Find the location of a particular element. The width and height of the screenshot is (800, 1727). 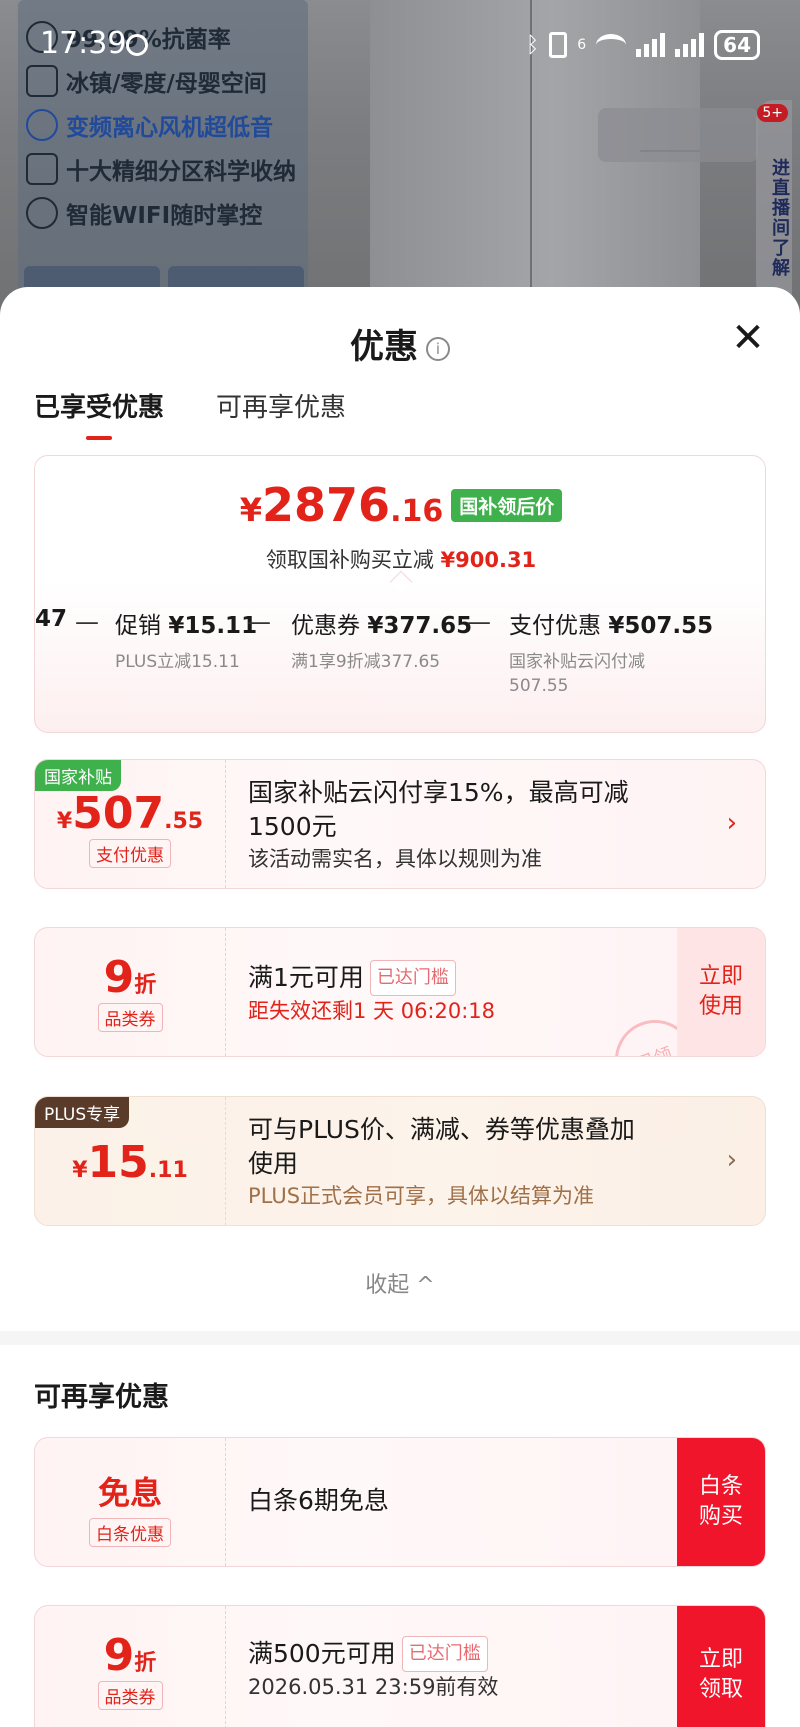

vibrate-icon is located at coordinates (558, 45).